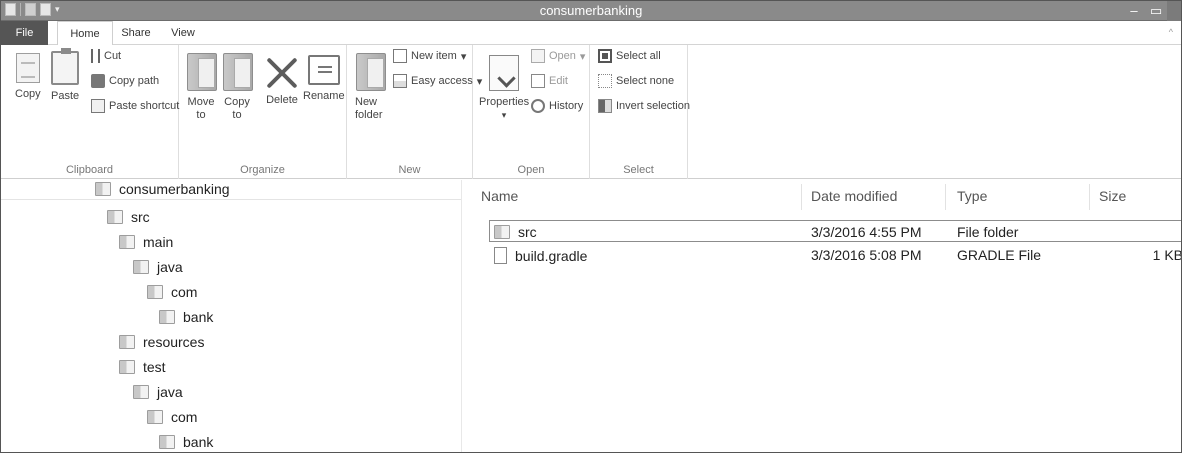 The width and height of the screenshot is (1182, 453). I want to click on file-size: 1 KB, so click(1167, 255).